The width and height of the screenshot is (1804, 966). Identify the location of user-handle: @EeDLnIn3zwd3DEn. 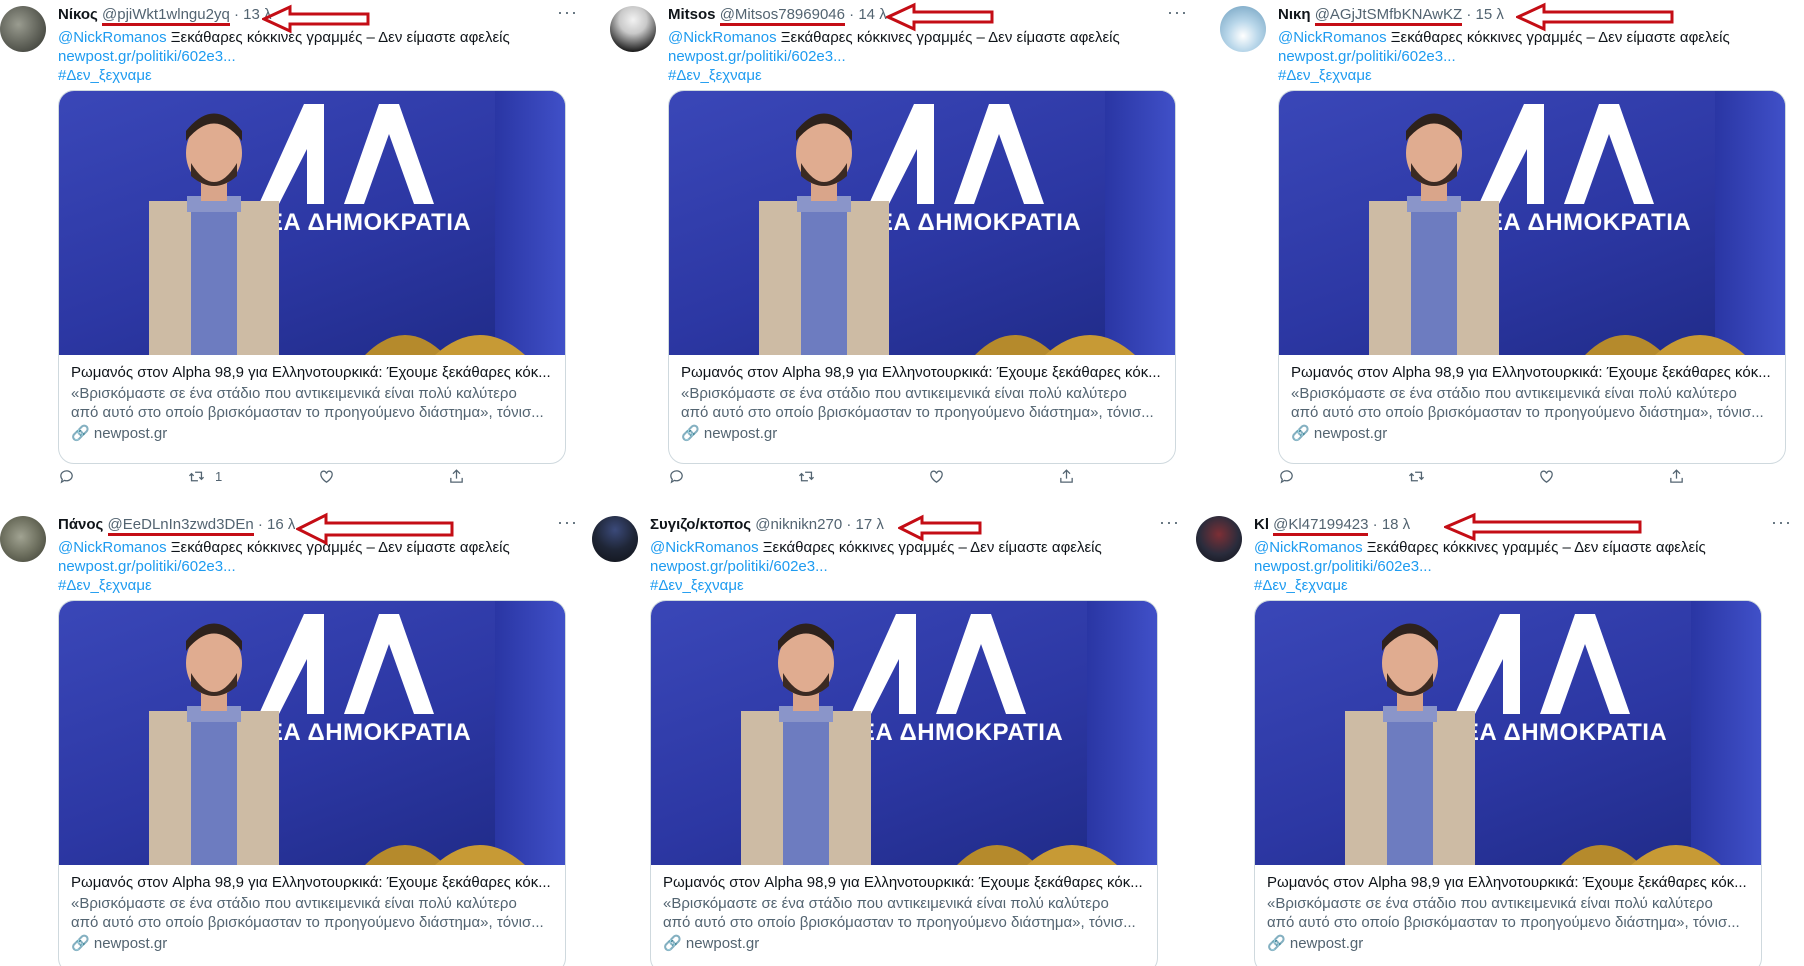
(180, 526).